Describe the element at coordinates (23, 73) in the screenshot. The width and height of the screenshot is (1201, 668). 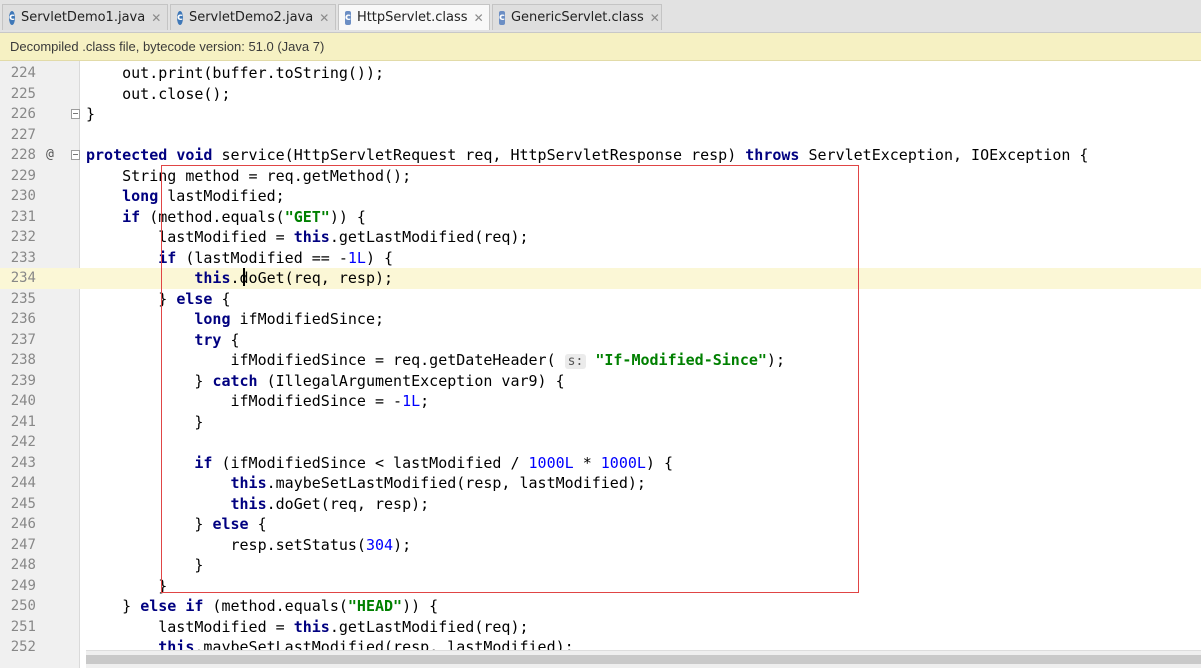
I see `line-number: 224` at that location.